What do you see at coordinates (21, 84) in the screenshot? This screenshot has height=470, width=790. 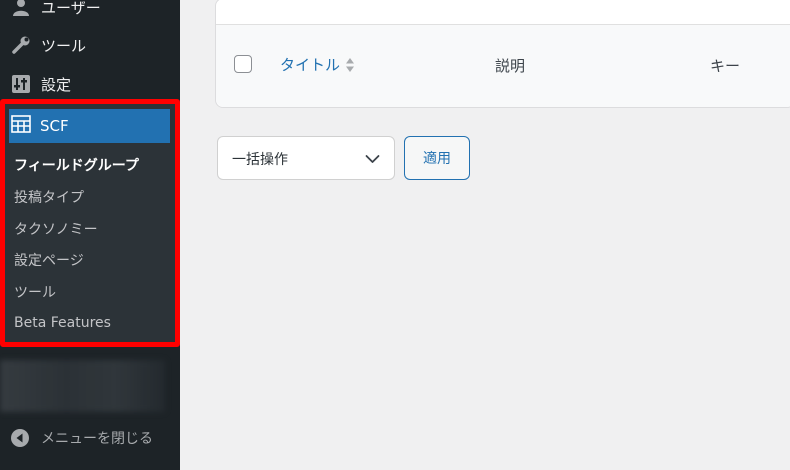 I see `settings-sliders-icon` at bounding box center [21, 84].